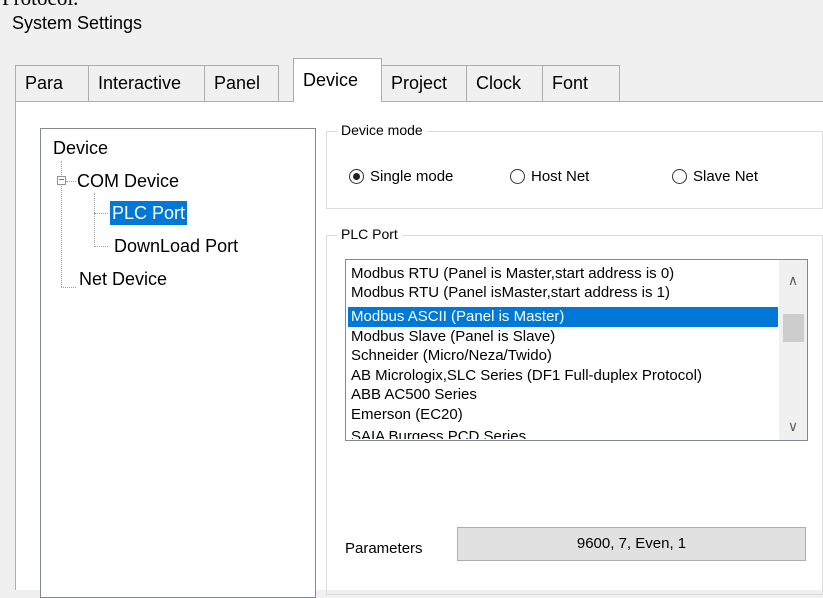  I want to click on scroll-thumb, so click(793, 328).